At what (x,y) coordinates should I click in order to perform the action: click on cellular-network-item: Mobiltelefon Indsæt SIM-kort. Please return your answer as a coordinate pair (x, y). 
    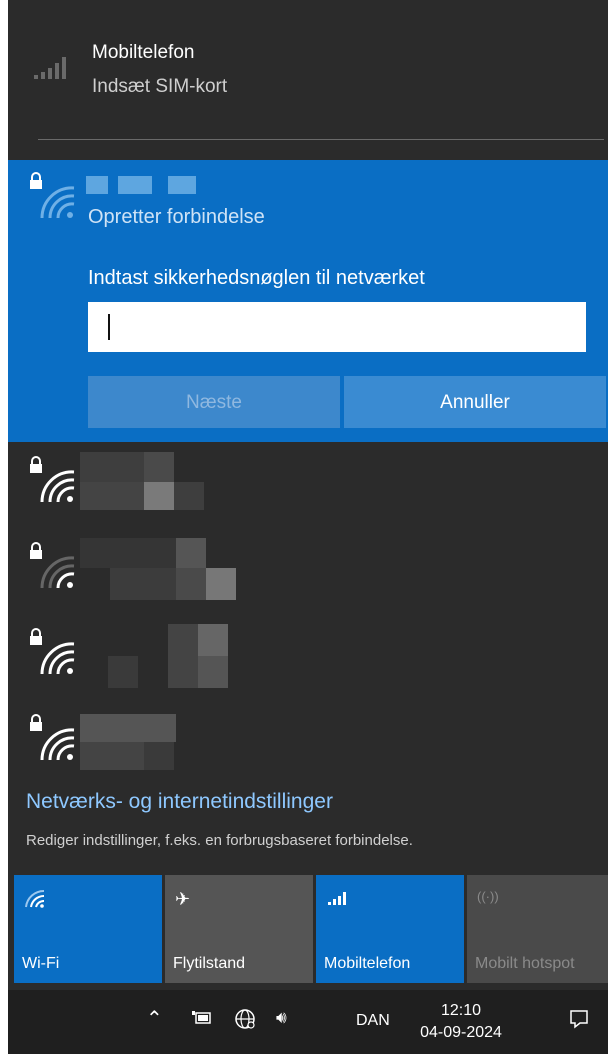
    Looking at the image, I should click on (308, 62).